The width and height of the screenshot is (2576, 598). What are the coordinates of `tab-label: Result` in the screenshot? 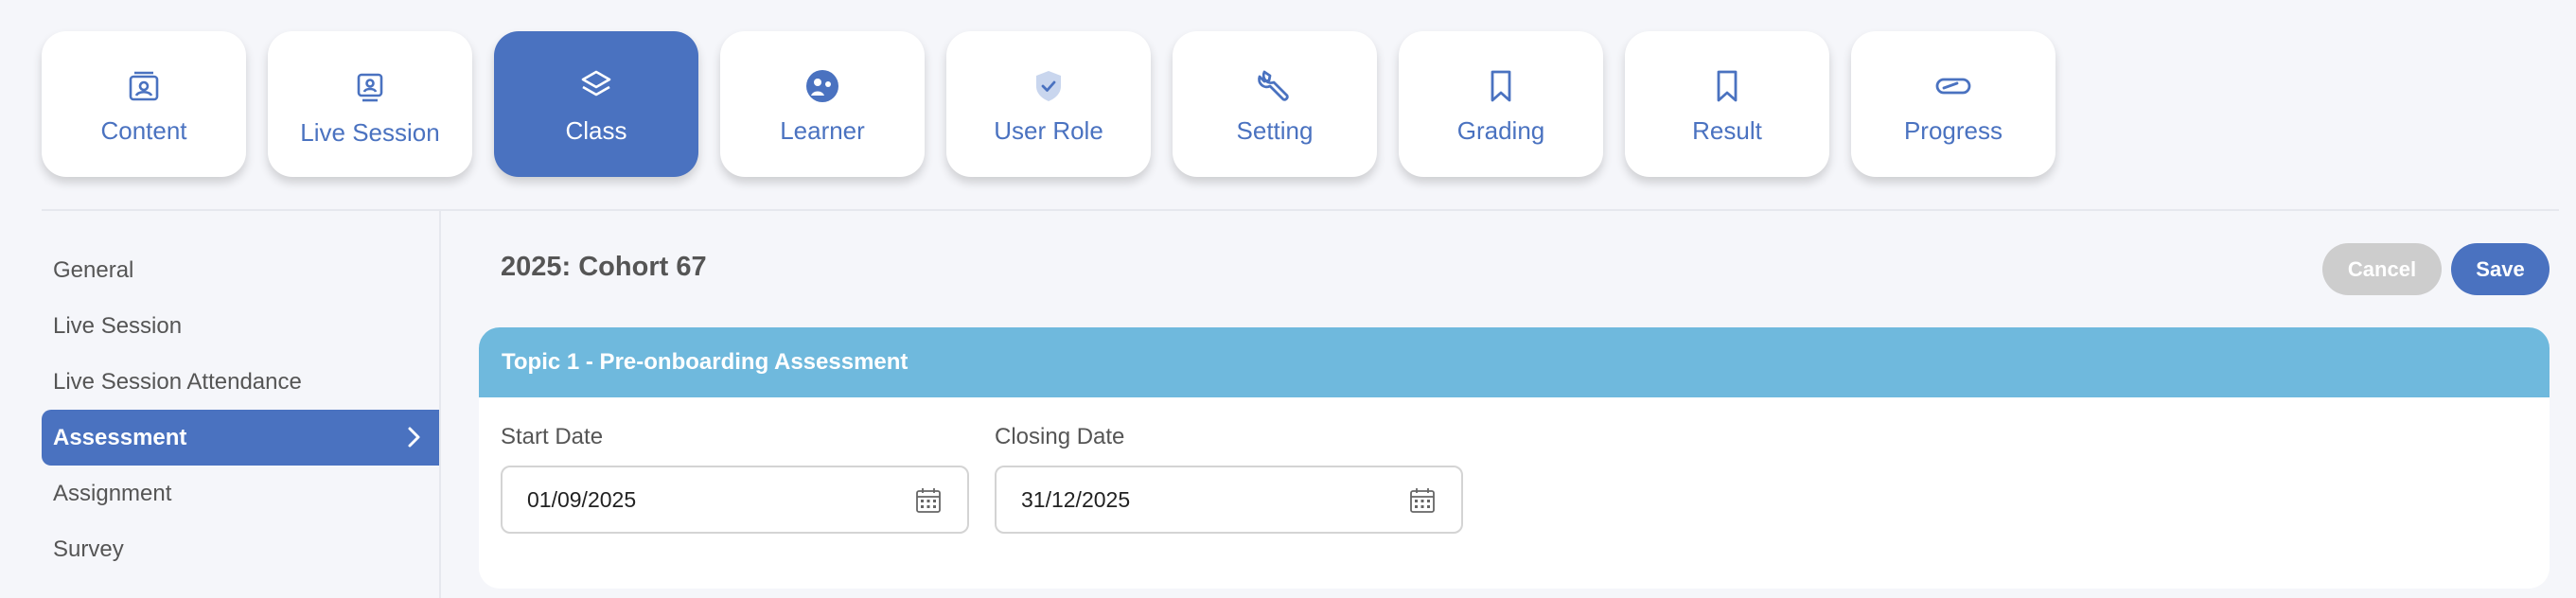 It's located at (1727, 131).